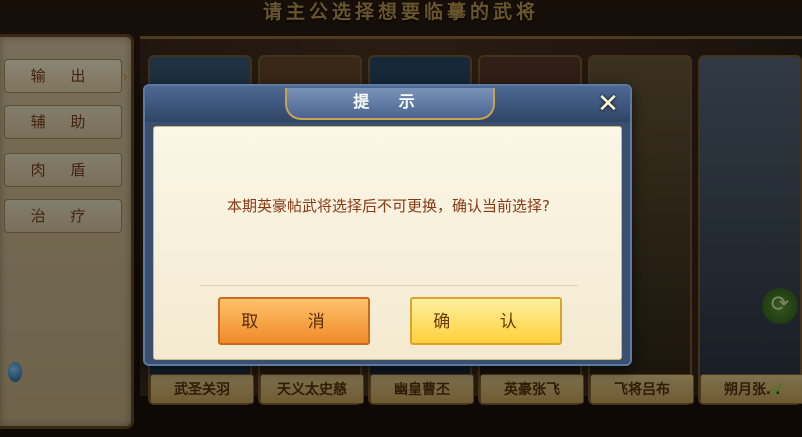 The width and height of the screenshot is (802, 437). I want to click on dialog-title: 提 示, so click(390, 104).